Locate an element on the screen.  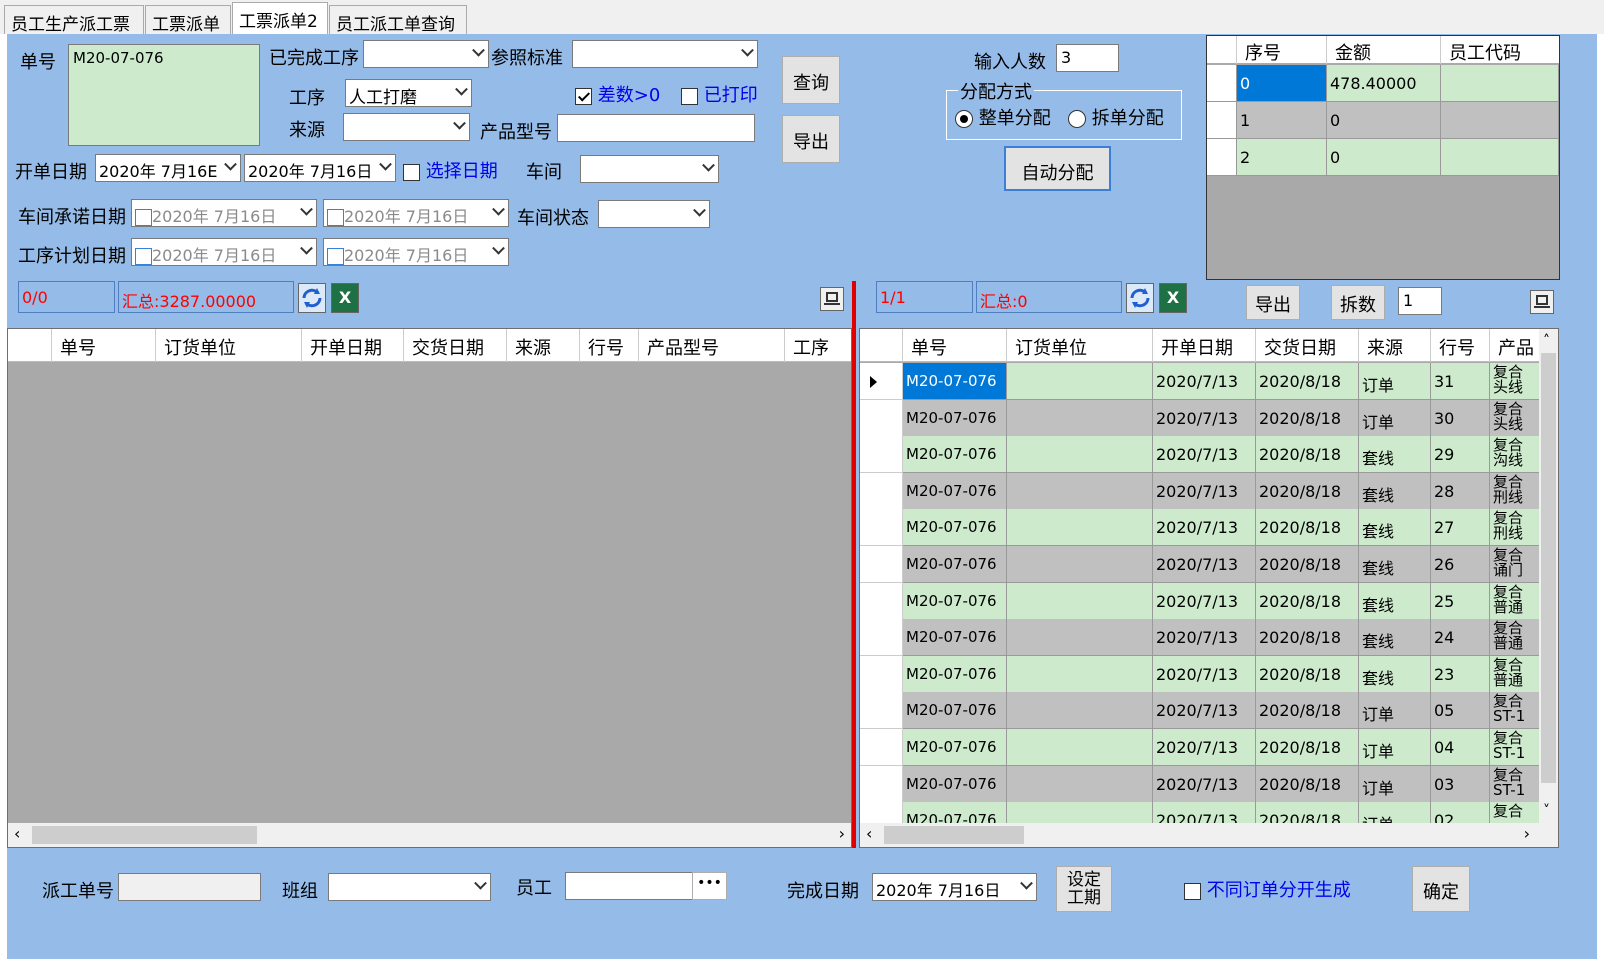
table-row: M20-07-076 2020/7/13 2020/8/18 订单 05 复合 ST-1 is located at coordinates (1200, 711).